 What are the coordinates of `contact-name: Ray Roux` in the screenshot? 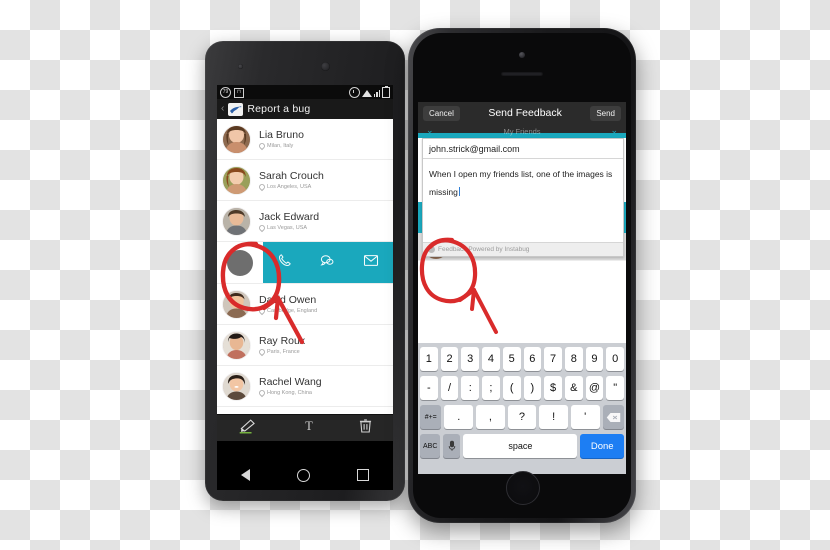 It's located at (282, 340).